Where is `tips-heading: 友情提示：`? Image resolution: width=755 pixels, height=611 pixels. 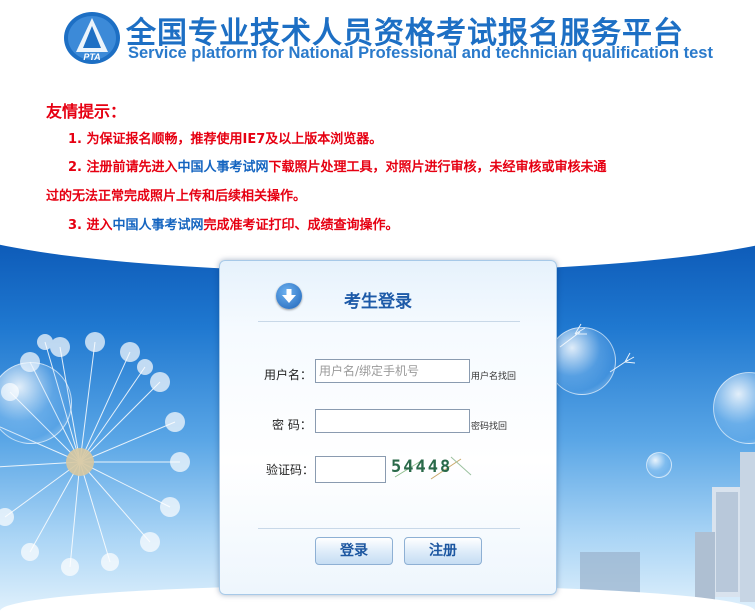
tips-heading: 友情提示： is located at coordinates (86, 111).